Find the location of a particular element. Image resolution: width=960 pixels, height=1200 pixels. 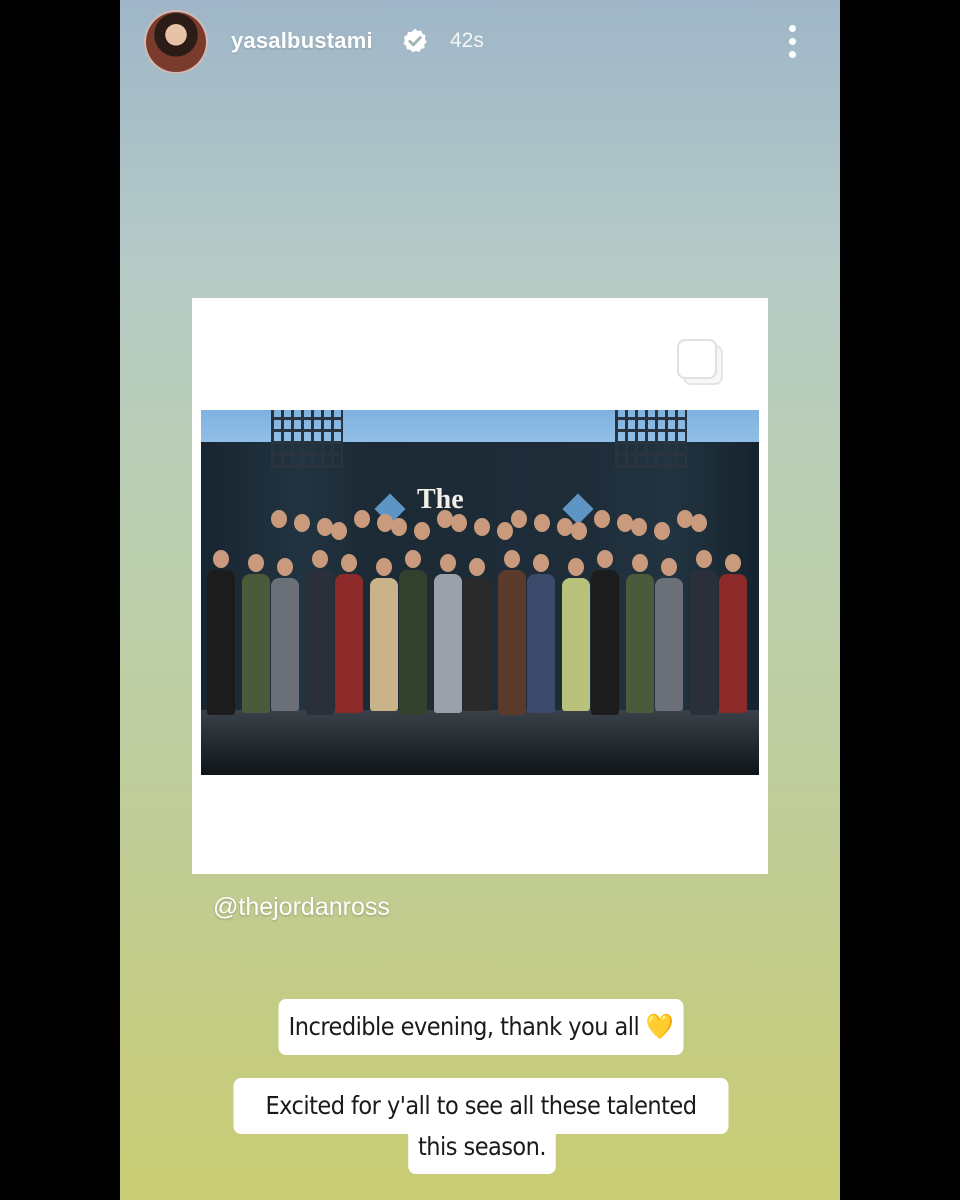

more-options-icon is located at coordinates (792, 42).